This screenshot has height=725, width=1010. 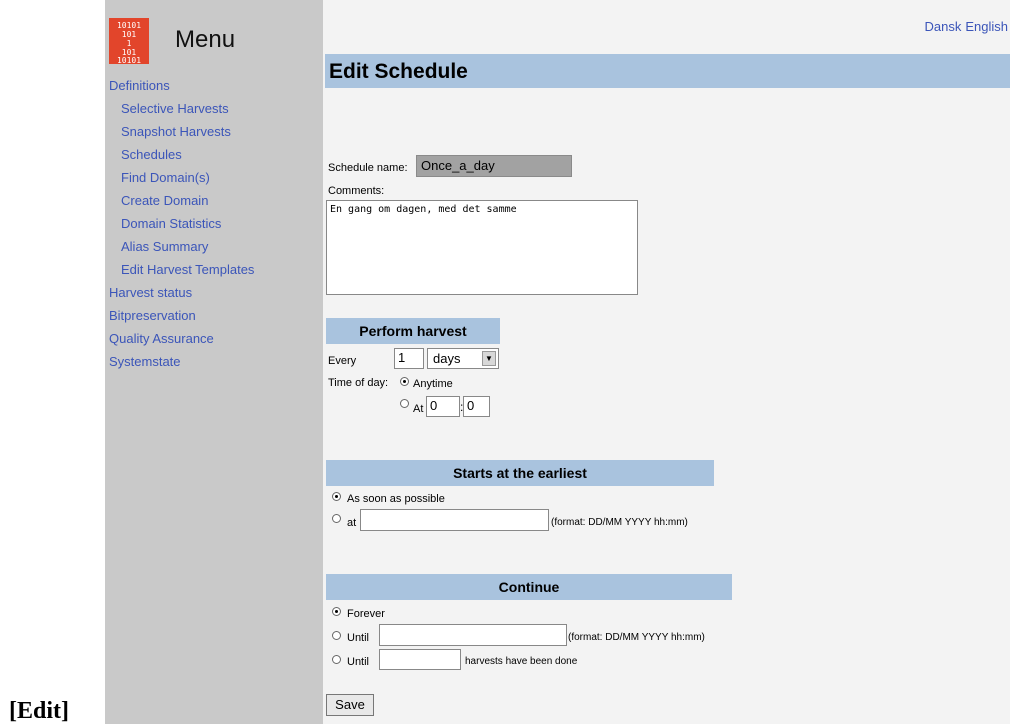 What do you see at coordinates (152, 315) in the screenshot?
I see `nav-bitpreservation: Bitpreservation` at bounding box center [152, 315].